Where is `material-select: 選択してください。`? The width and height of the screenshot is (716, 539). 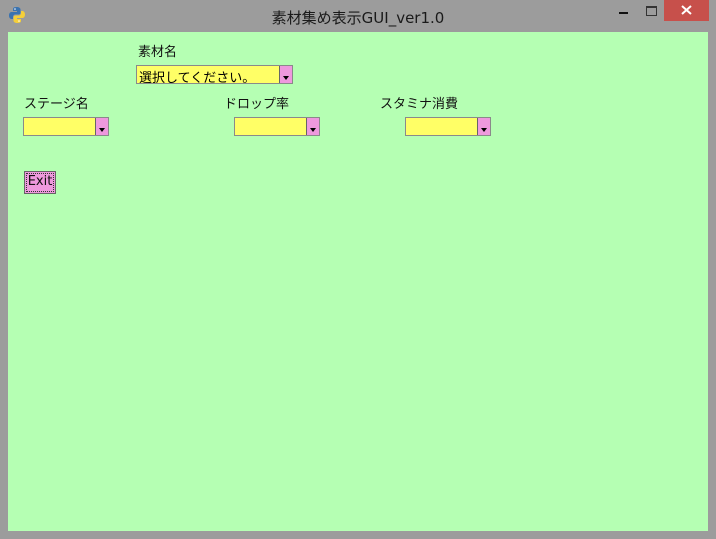 material-select: 選択してください。 is located at coordinates (214, 75).